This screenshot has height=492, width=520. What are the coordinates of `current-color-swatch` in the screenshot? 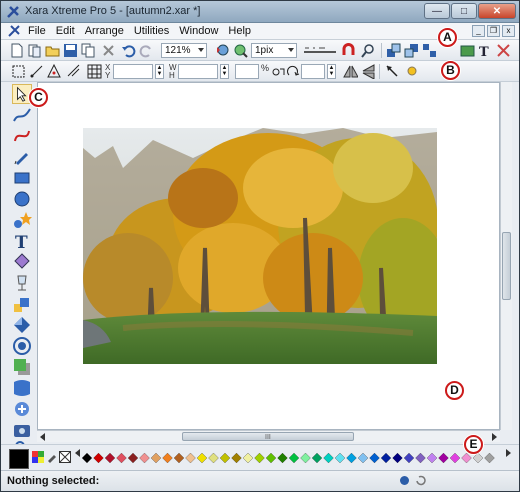 It's located at (19, 459).